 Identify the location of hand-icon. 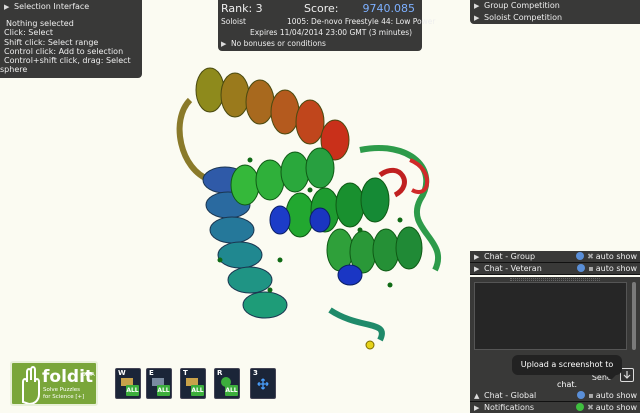
(31, 385).